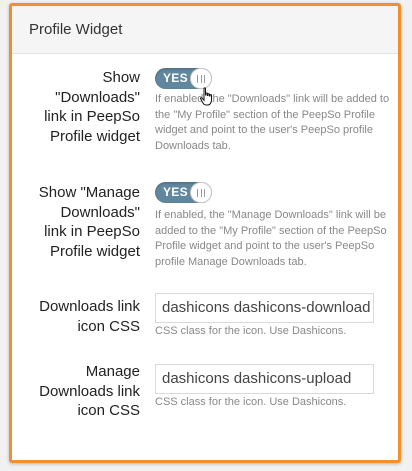 Image resolution: width=412 pixels, height=471 pixels. What do you see at coordinates (76, 29) in the screenshot?
I see `panel-title: Profile Widget` at bounding box center [76, 29].